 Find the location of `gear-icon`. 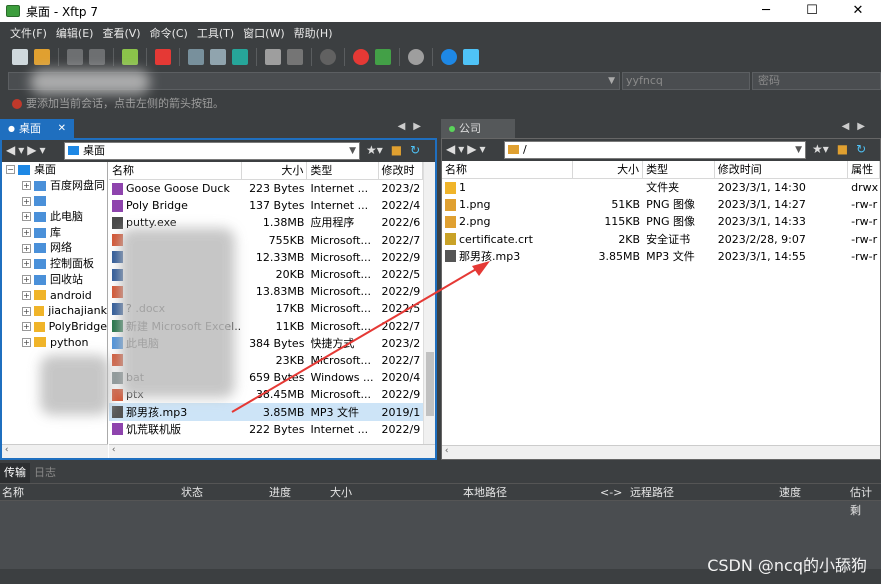

gear-icon is located at coordinates (416, 57).